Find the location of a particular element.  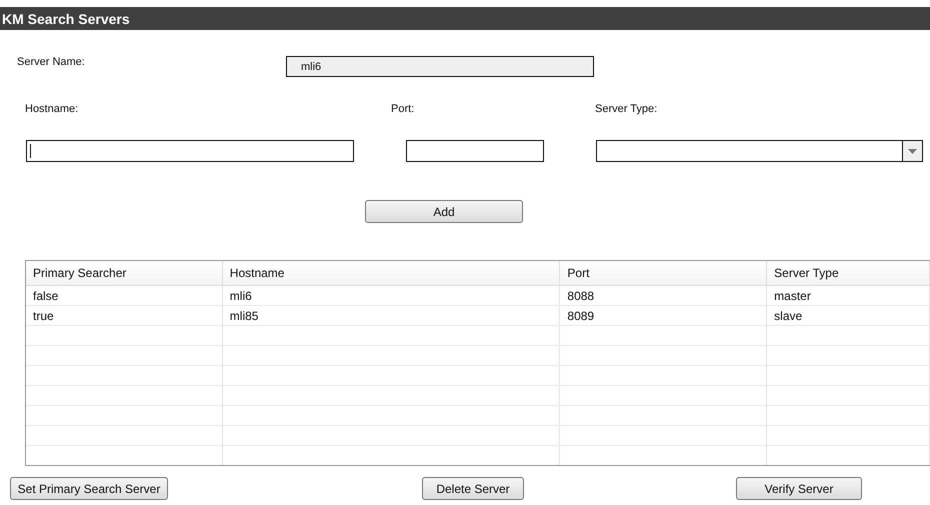

column-header: Port is located at coordinates (664, 273).